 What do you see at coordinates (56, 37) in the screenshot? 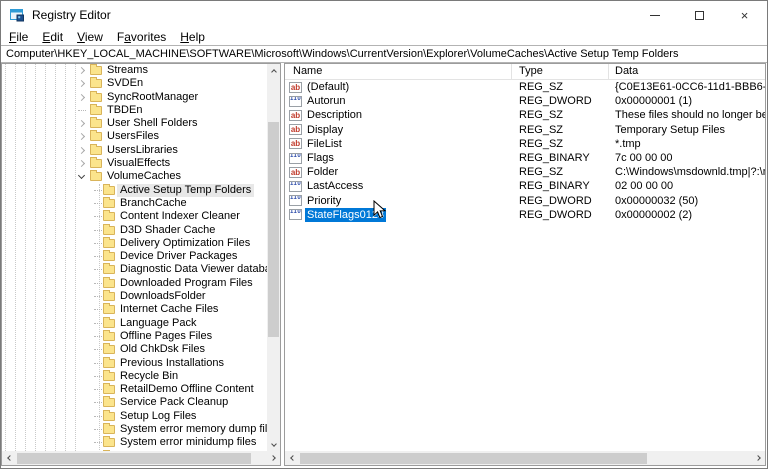
I see `menu-edit: Edit` at bounding box center [56, 37].